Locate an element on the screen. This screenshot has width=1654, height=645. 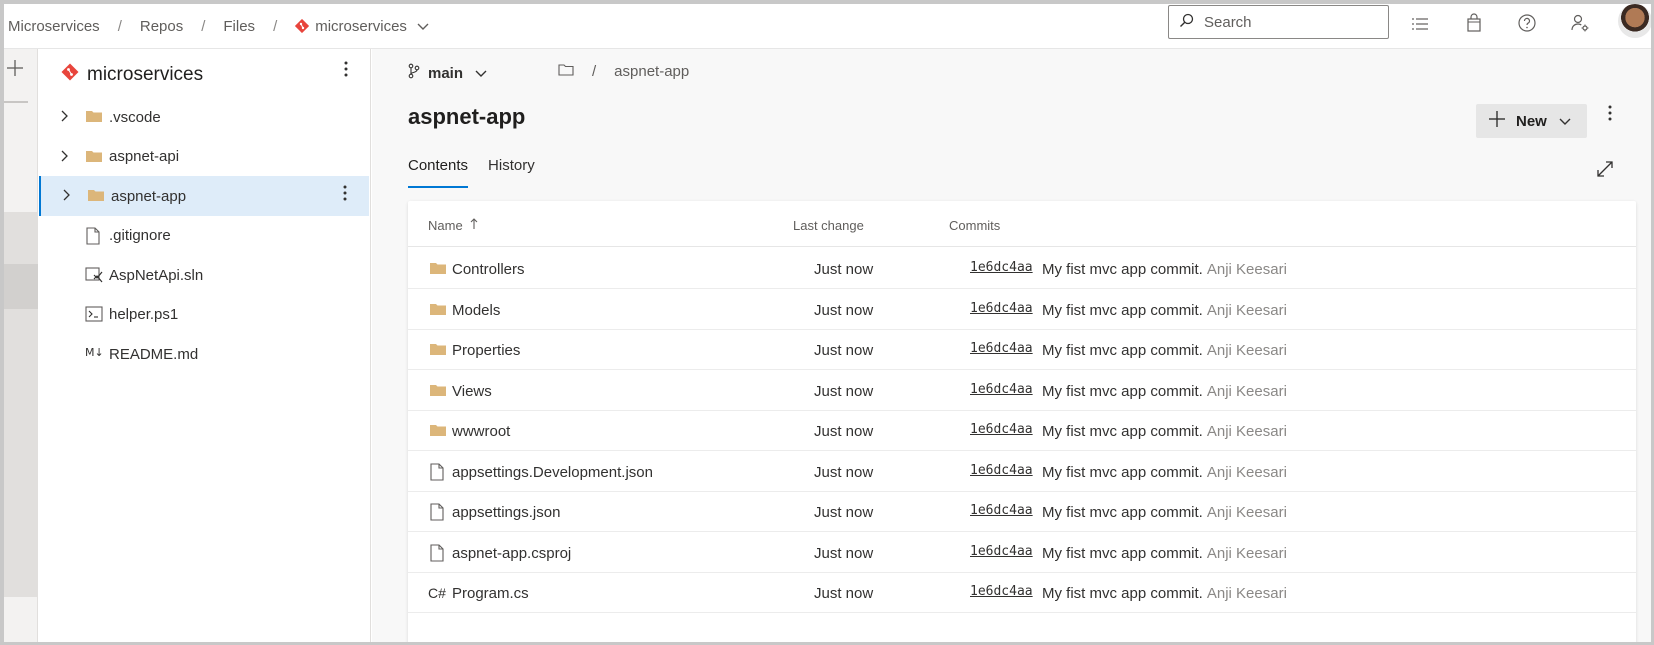
page-title: aspnet-app is located at coordinates (467, 116).